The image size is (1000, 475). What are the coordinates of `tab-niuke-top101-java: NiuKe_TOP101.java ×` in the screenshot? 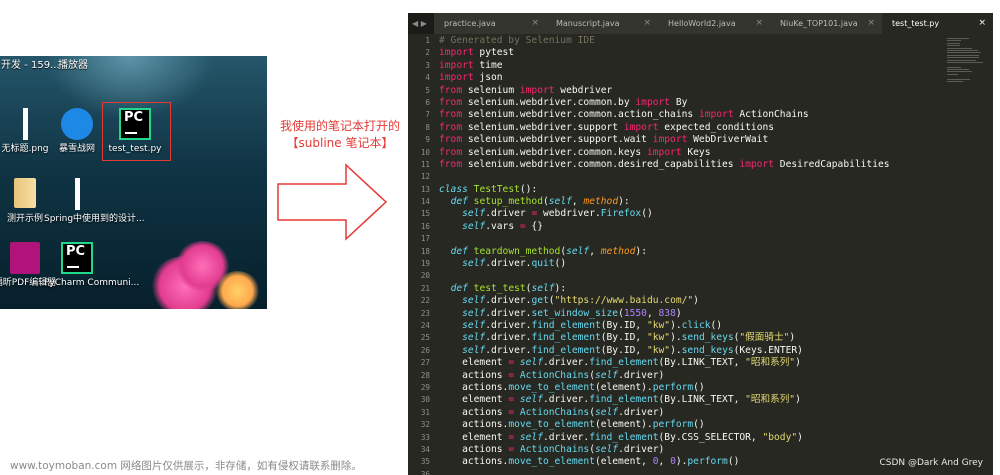 It's located at (826, 23).